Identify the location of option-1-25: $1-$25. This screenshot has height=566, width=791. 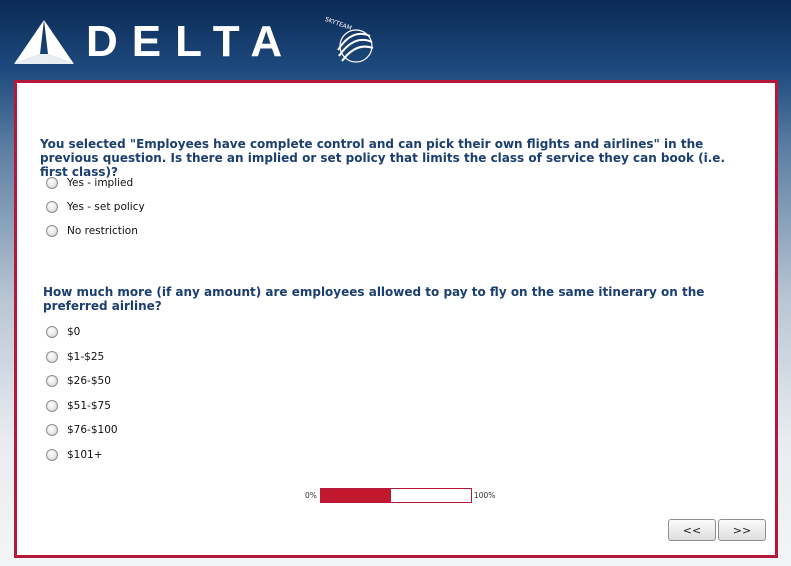
(75, 357).